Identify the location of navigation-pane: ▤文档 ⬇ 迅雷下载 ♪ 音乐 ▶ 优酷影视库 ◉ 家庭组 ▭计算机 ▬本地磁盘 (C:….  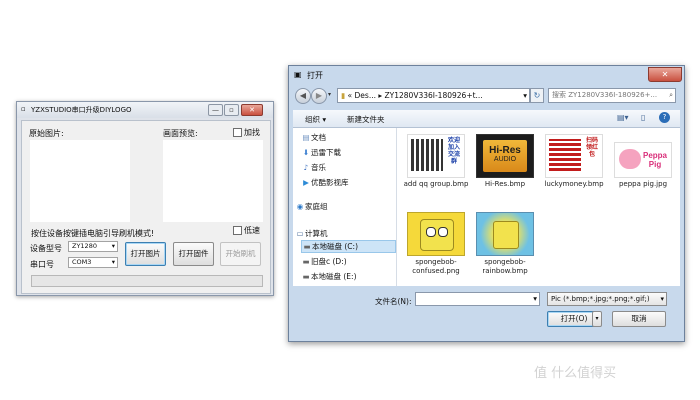
(345, 207).